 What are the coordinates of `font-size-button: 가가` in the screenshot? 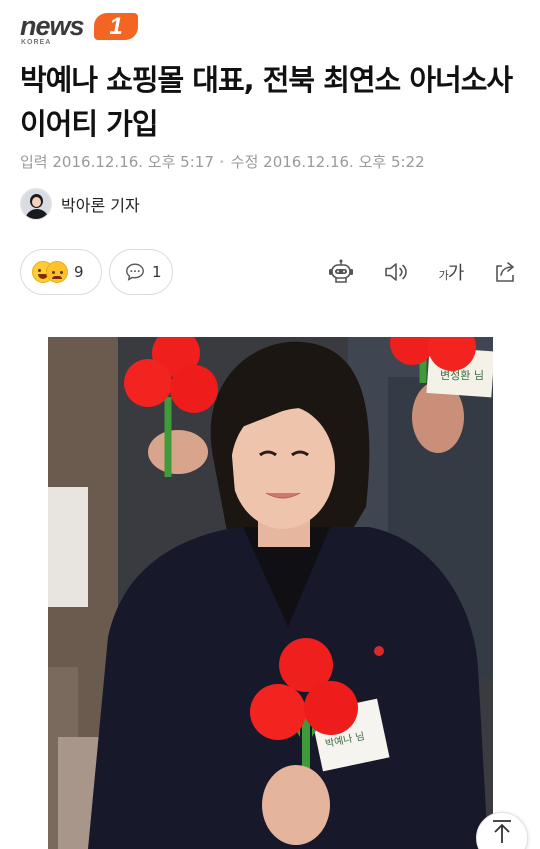 It's located at (451, 272).